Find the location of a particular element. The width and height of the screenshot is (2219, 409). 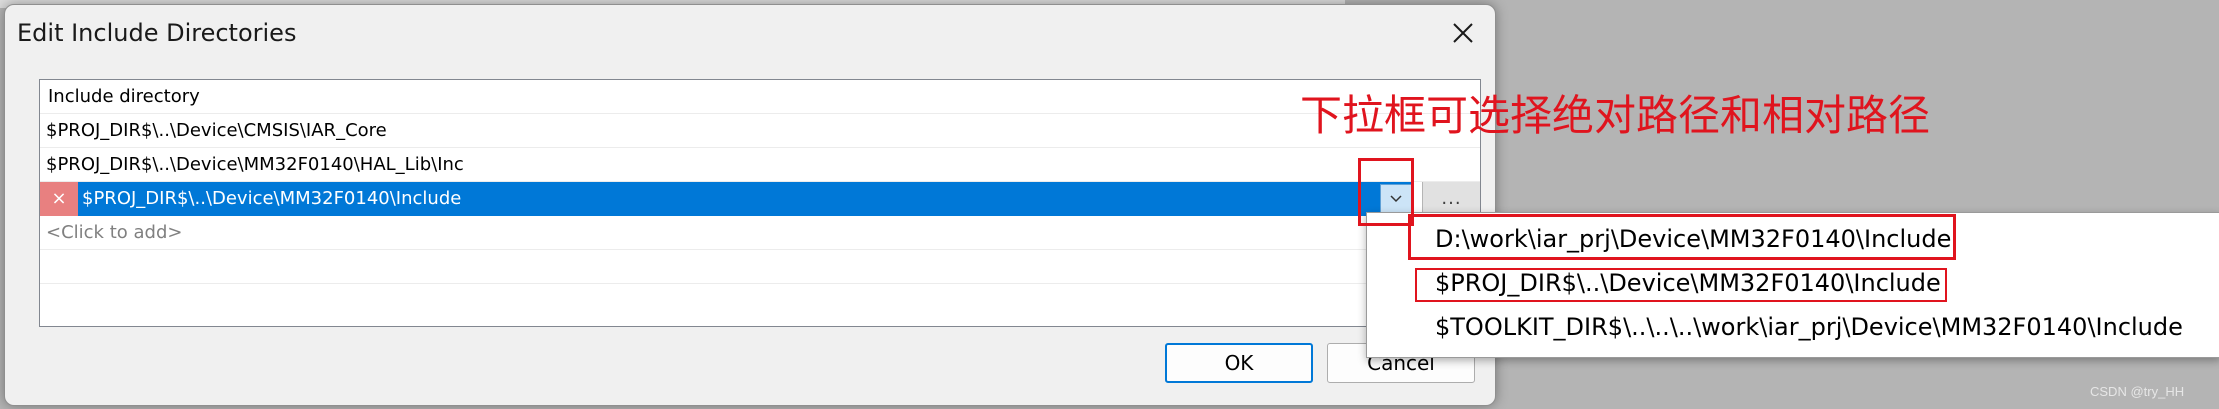

list-item-label: $PROJ_DIR$\..\Device\CMSIS\IAR_Core is located at coordinates (216, 130).